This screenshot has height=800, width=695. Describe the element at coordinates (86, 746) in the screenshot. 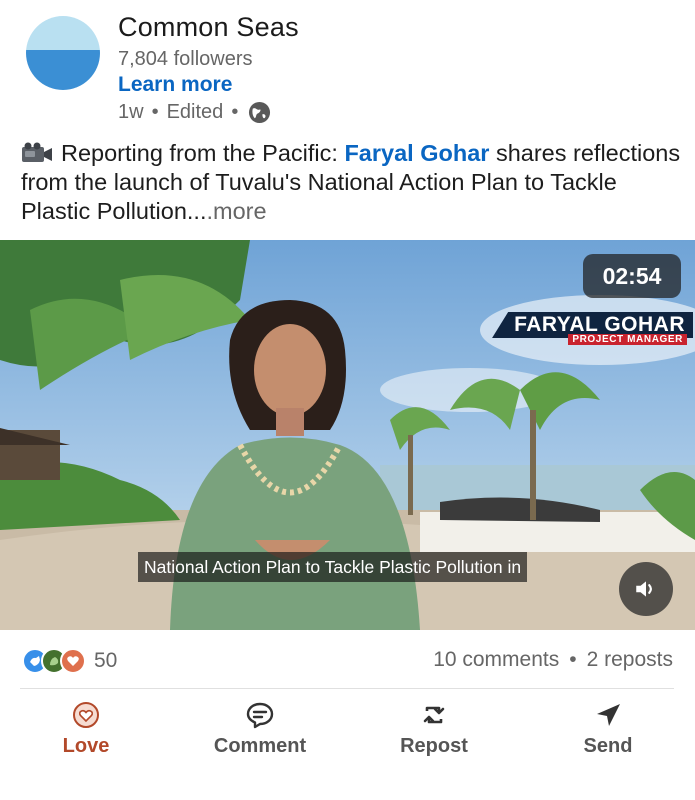

I see `love-label: Love` at that location.